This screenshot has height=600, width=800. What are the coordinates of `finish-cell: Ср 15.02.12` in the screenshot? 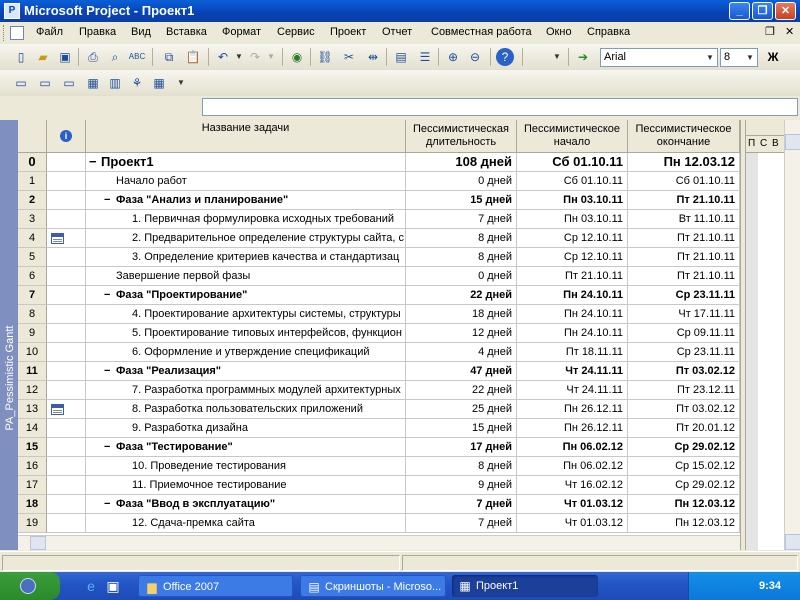 It's located at (684, 466).